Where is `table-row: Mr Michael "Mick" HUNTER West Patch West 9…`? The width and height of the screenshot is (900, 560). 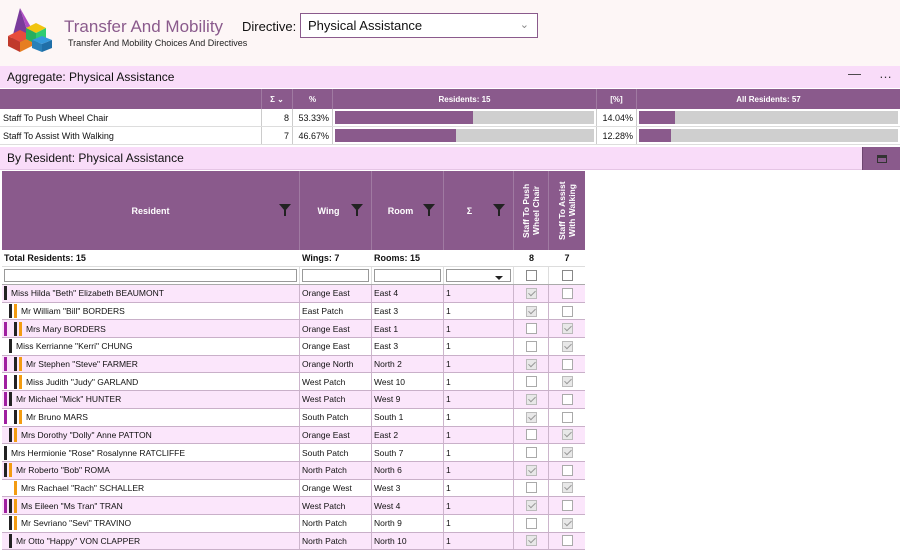 table-row: Mr Michael "Mick" HUNTER West Patch West 9… is located at coordinates (293, 400).